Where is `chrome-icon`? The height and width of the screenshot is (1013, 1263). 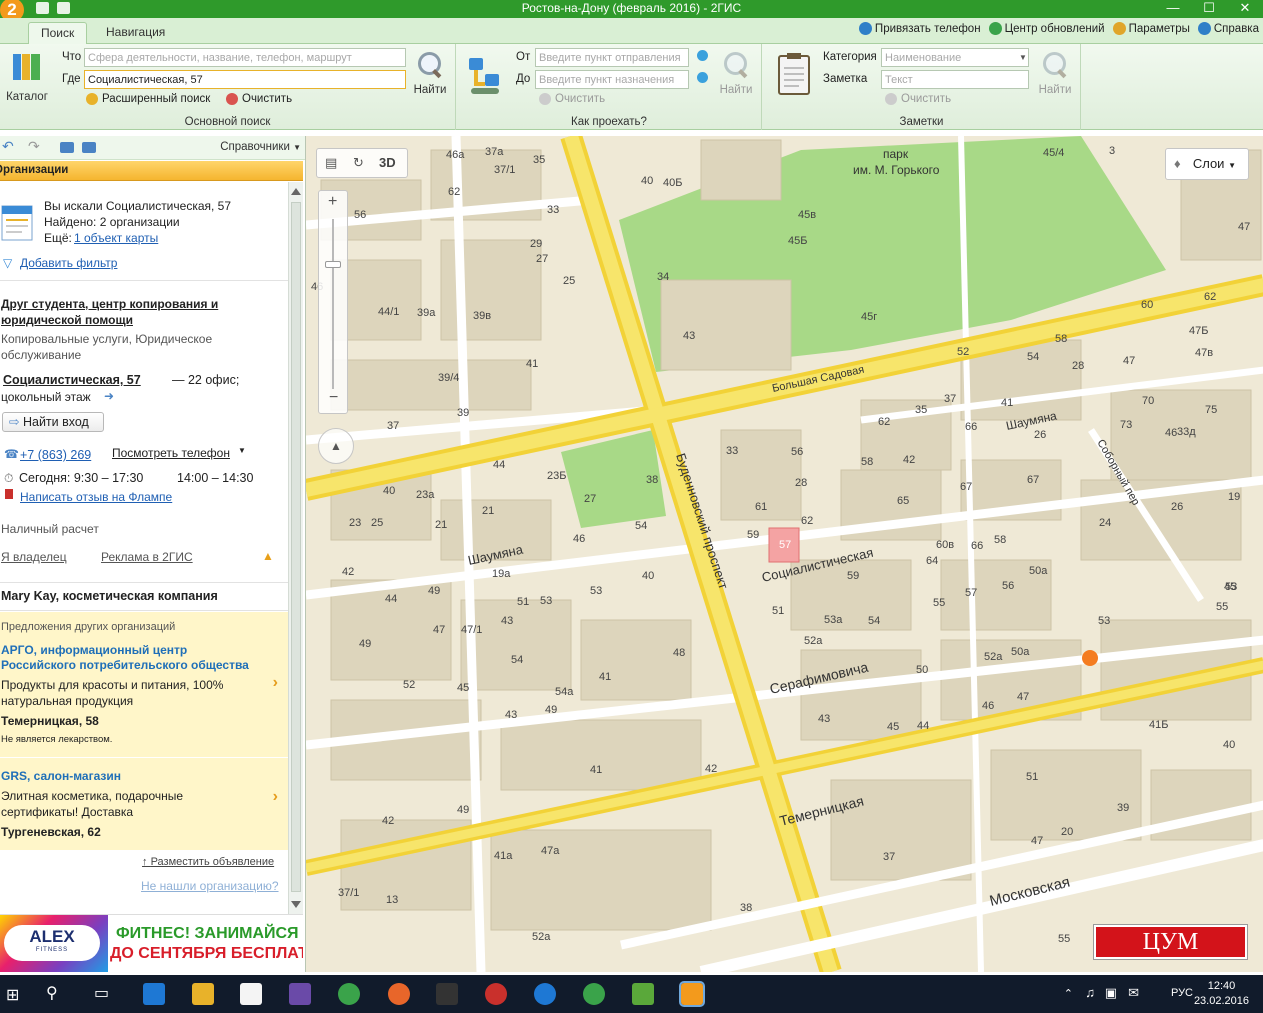
chrome-icon is located at coordinates (349, 994).